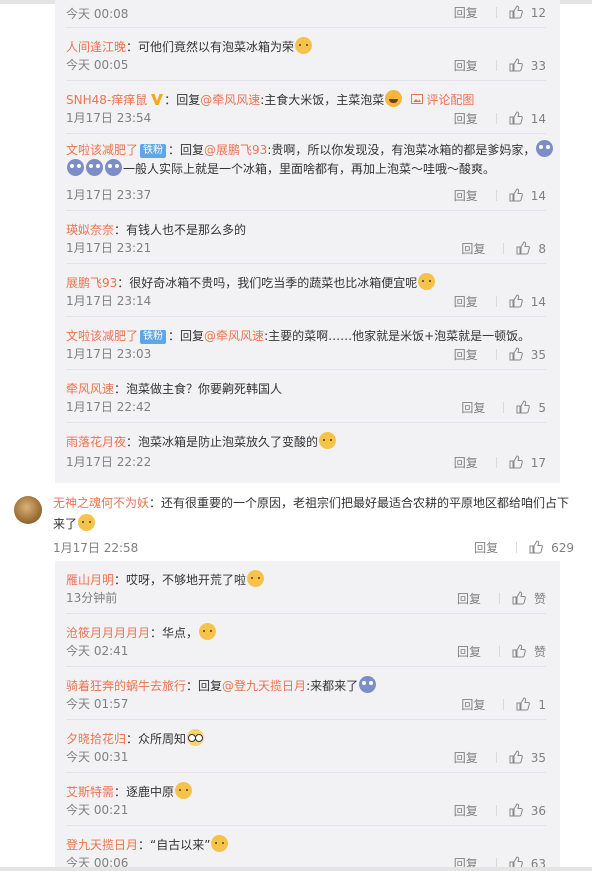 The height and width of the screenshot is (871, 592). I want to click on reply-text: ：泡菜冰箱是防止泡菜放久了变酸的, so click(222, 442).